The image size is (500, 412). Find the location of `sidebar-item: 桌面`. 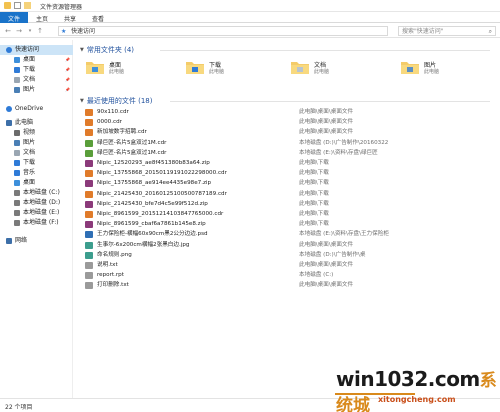

sidebar-item: 桌面 is located at coordinates (36, 183).